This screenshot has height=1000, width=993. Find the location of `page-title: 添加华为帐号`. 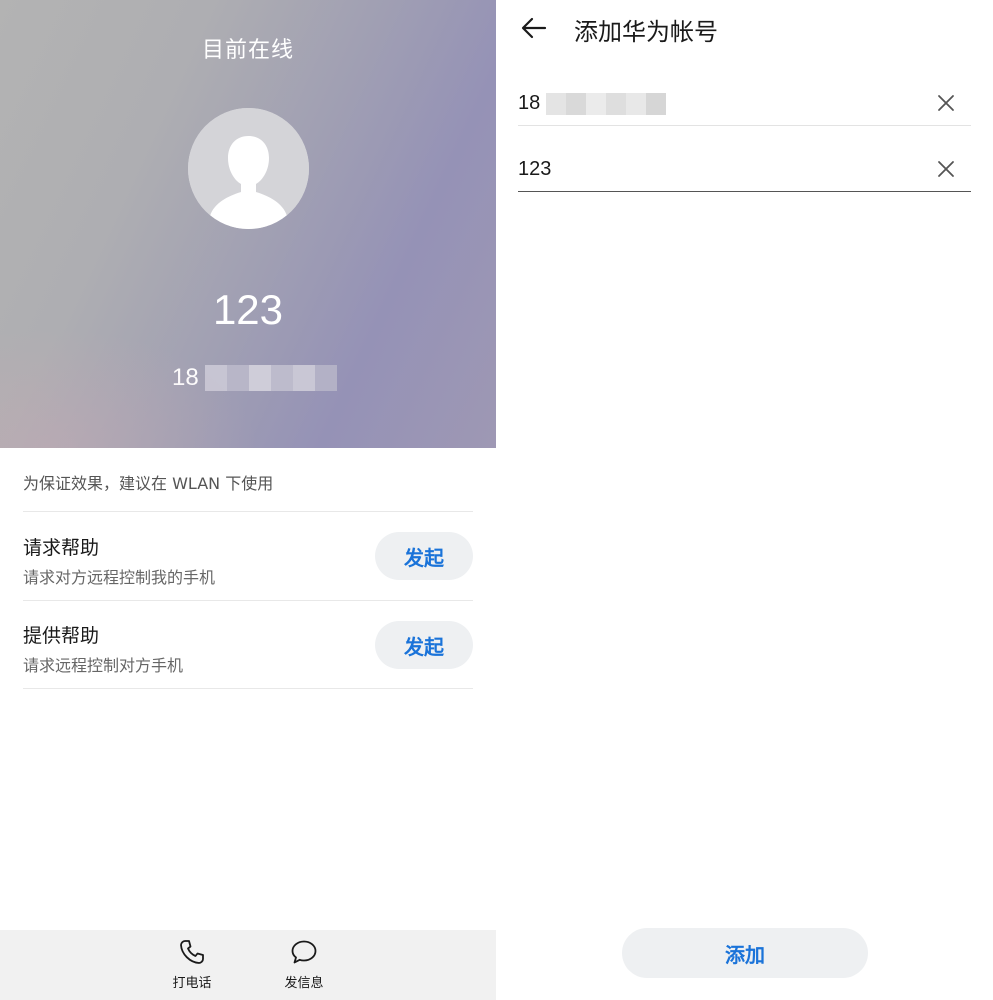

page-title: 添加华为帐号 is located at coordinates (646, 32).